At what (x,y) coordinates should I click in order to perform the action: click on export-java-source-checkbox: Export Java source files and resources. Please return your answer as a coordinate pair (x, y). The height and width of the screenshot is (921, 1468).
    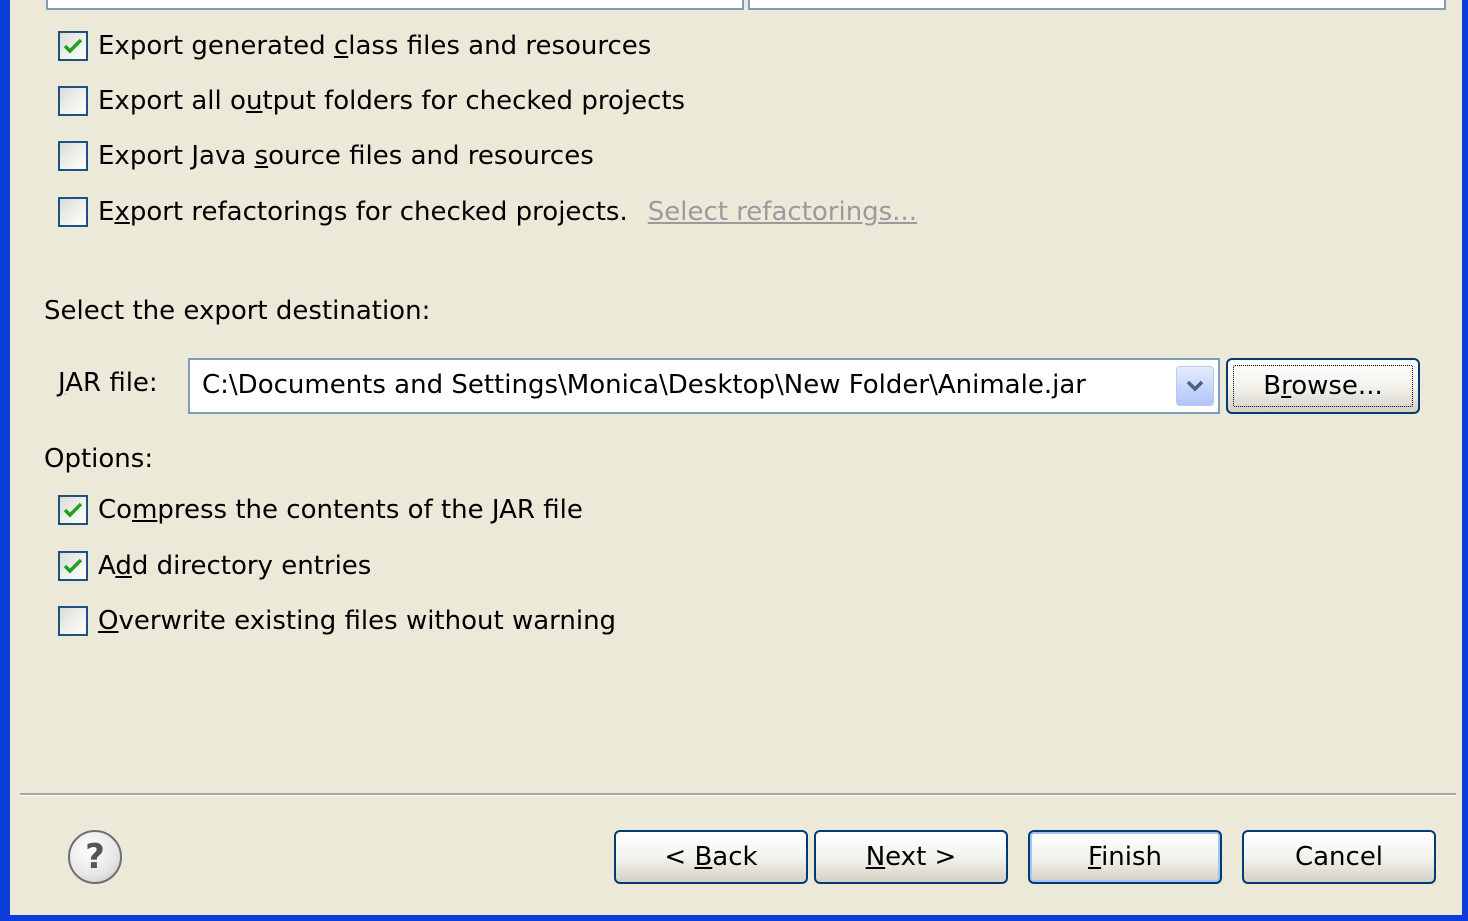
    Looking at the image, I should click on (326, 156).